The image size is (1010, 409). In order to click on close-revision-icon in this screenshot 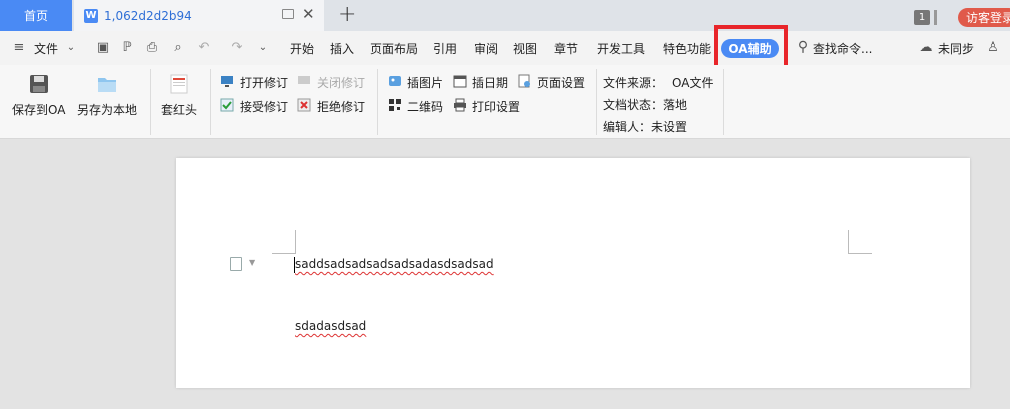, I will do `click(304, 80)`.